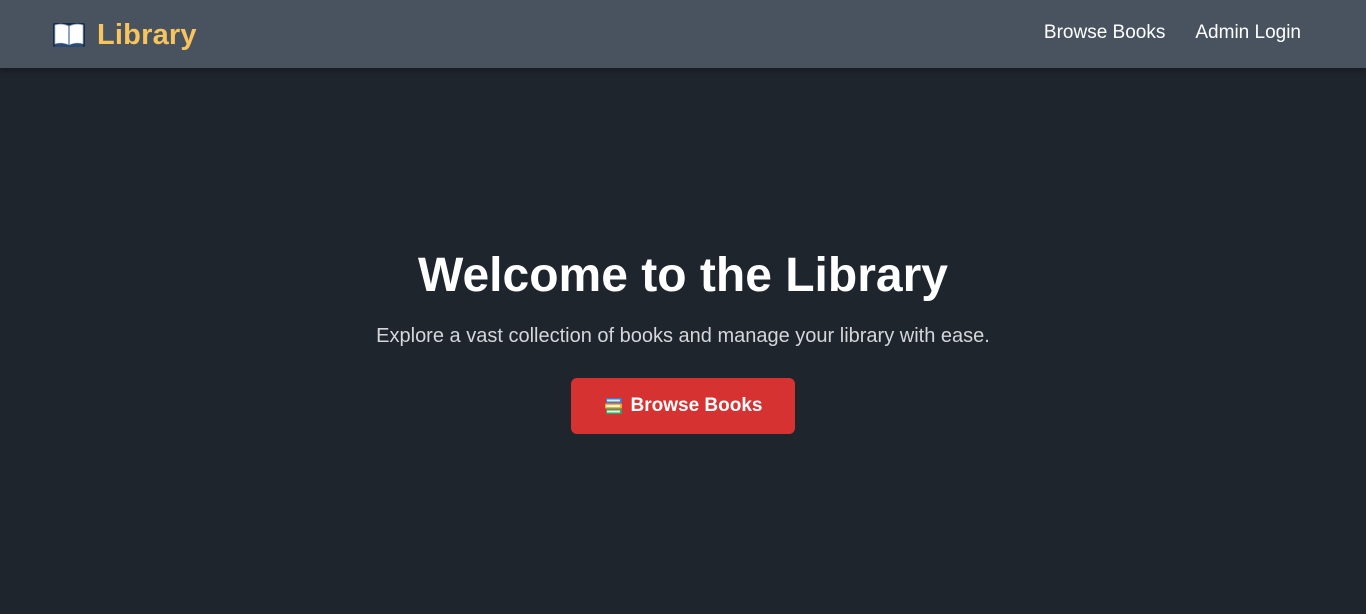 This screenshot has height=614, width=1366. Describe the element at coordinates (1248, 33) in the screenshot. I see `nav-link-admin-login: Admin Login` at that location.